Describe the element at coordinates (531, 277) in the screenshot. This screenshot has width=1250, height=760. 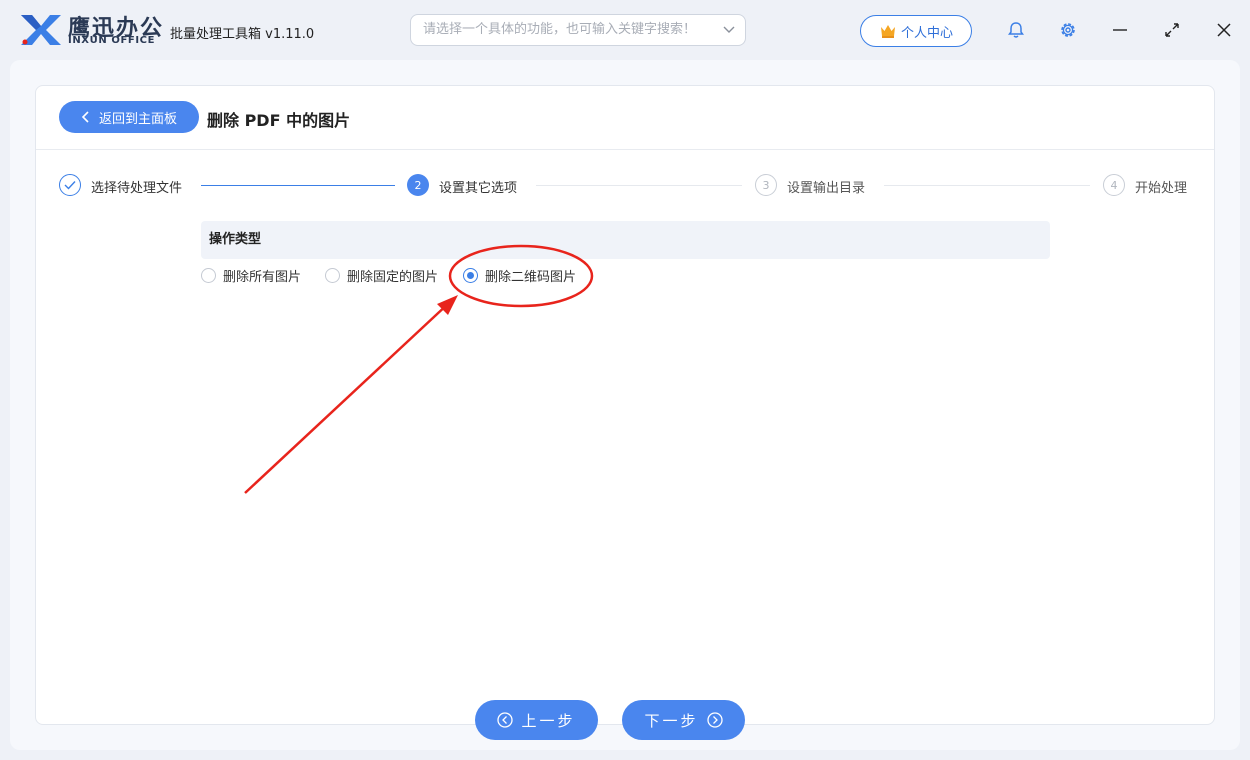
I see `option-label: 删除二维码图片` at that location.